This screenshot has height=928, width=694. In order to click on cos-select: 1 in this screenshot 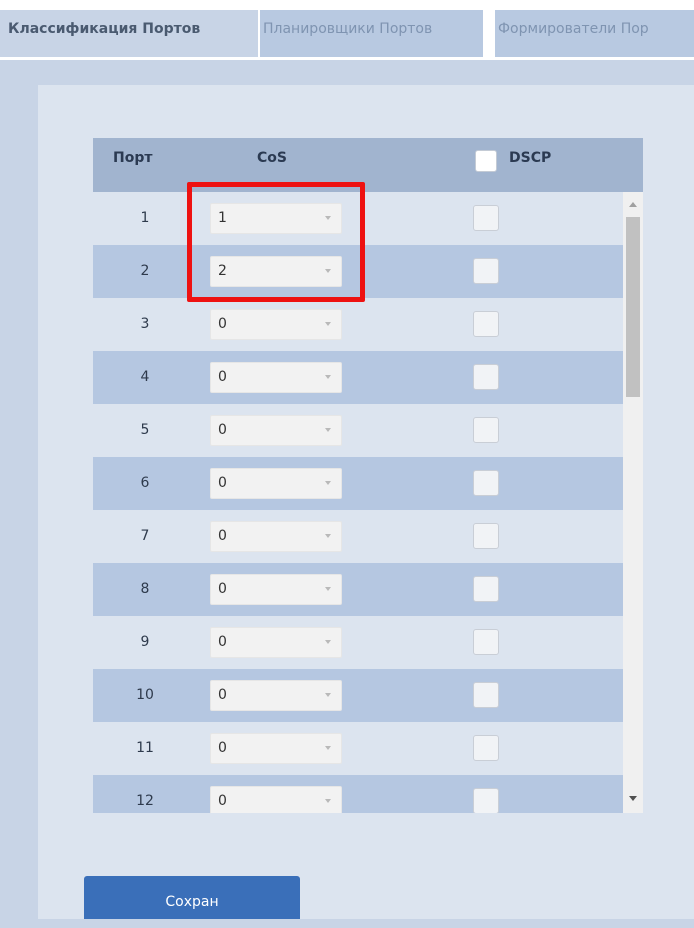, I will do `click(276, 218)`.